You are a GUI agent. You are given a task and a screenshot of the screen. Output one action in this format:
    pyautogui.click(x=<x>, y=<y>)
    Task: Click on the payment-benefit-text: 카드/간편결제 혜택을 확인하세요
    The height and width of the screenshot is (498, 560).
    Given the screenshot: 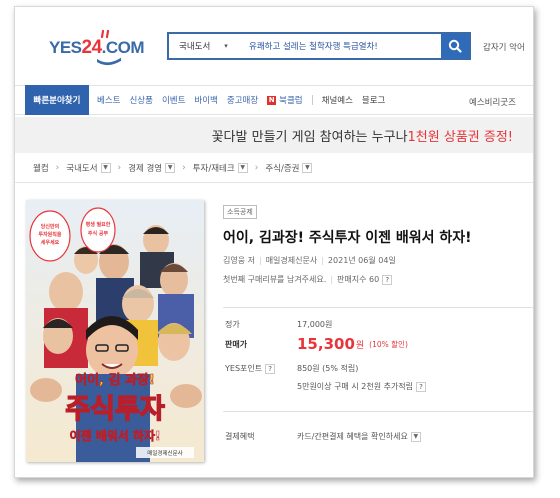 What is the action you would take?
    pyautogui.click(x=352, y=436)
    